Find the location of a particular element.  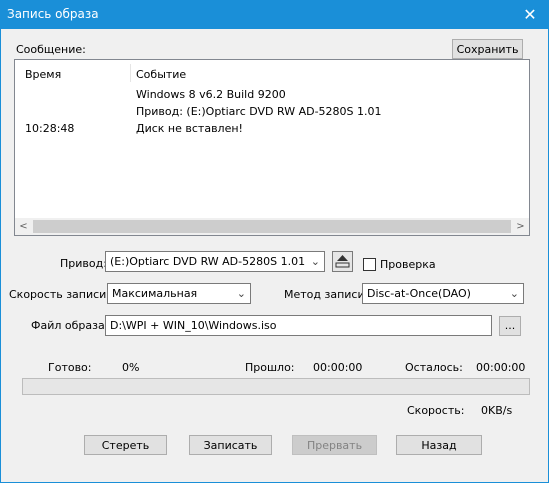

write-button: Записать is located at coordinates (230, 445).